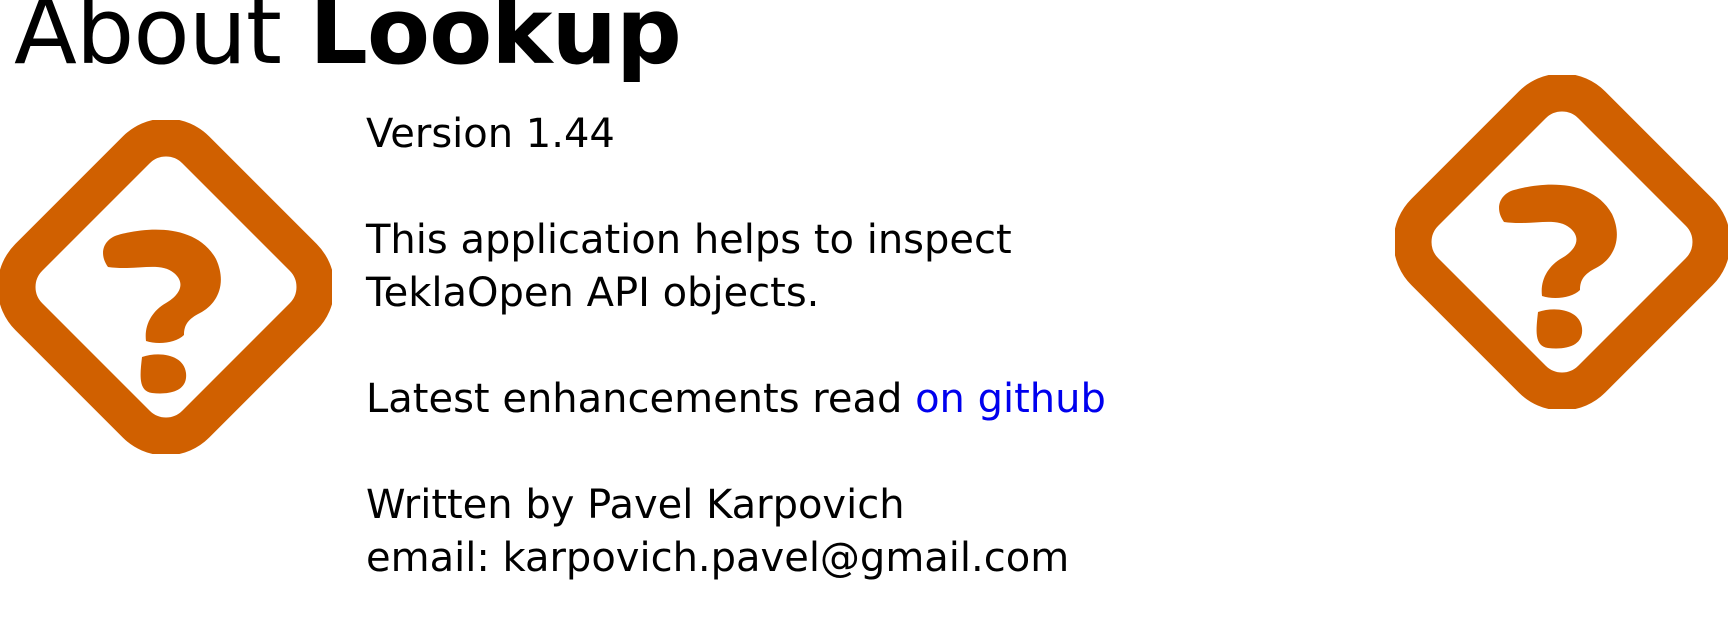 The height and width of the screenshot is (642, 1728). What do you see at coordinates (490, 134) in the screenshot?
I see `version-text: Version 1.44` at bounding box center [490, 134].